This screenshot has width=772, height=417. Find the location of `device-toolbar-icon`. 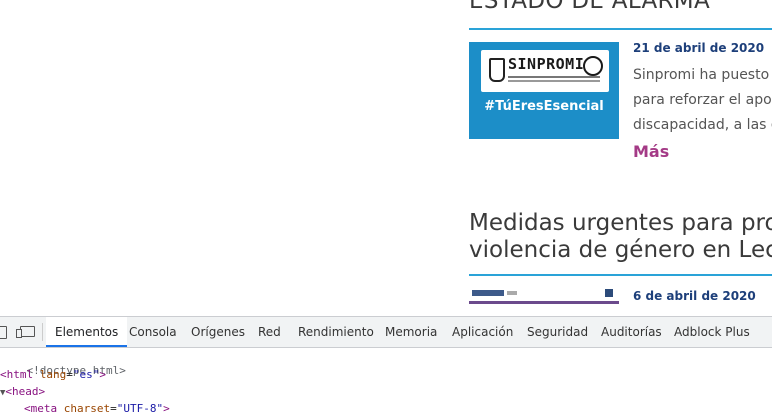

device-toolbar-icon is located at coordinates (25, 332).